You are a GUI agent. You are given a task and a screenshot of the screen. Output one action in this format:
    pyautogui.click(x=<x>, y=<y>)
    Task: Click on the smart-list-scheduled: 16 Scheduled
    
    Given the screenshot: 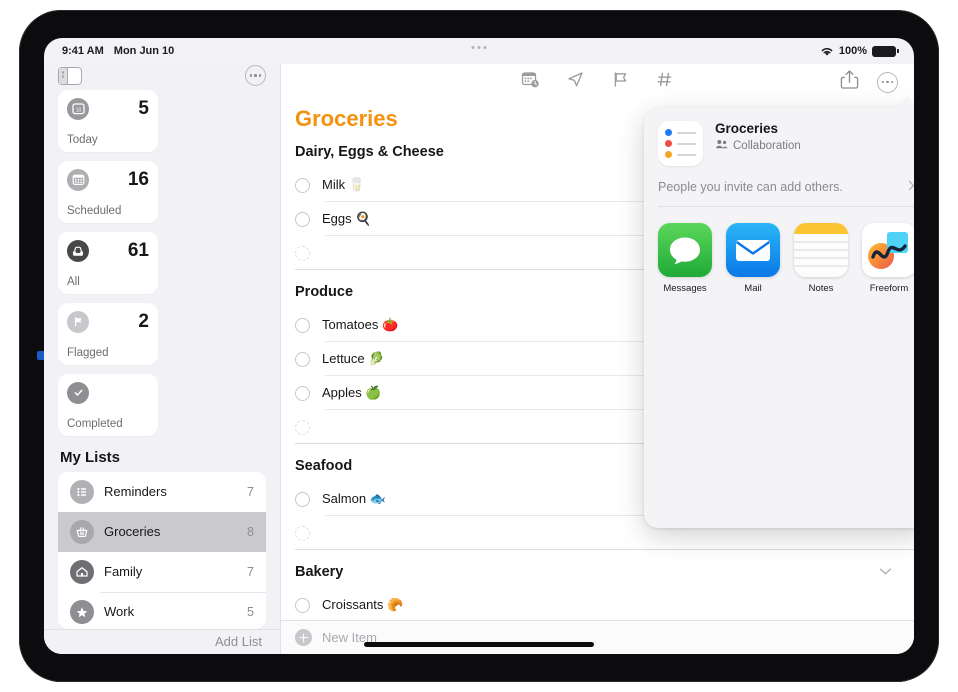 What is the action you would take?
    pyautogui.click(x=108, y=191)
    